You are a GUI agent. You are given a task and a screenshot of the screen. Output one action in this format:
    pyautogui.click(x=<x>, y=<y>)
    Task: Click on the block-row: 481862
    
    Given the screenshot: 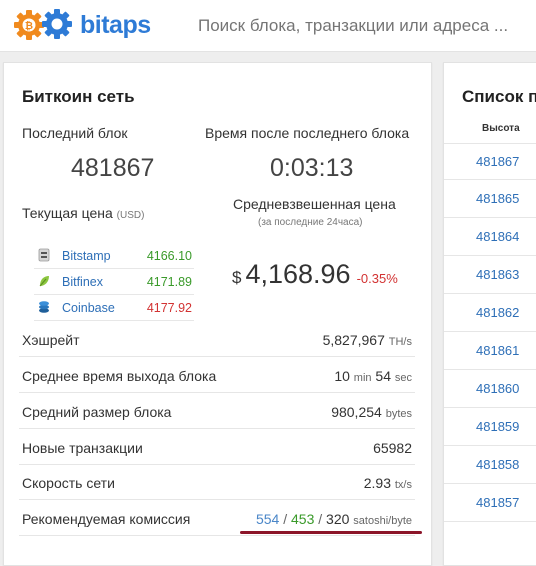 What is the action you would take?
    pyautogui.click(x=490, y=313)
    